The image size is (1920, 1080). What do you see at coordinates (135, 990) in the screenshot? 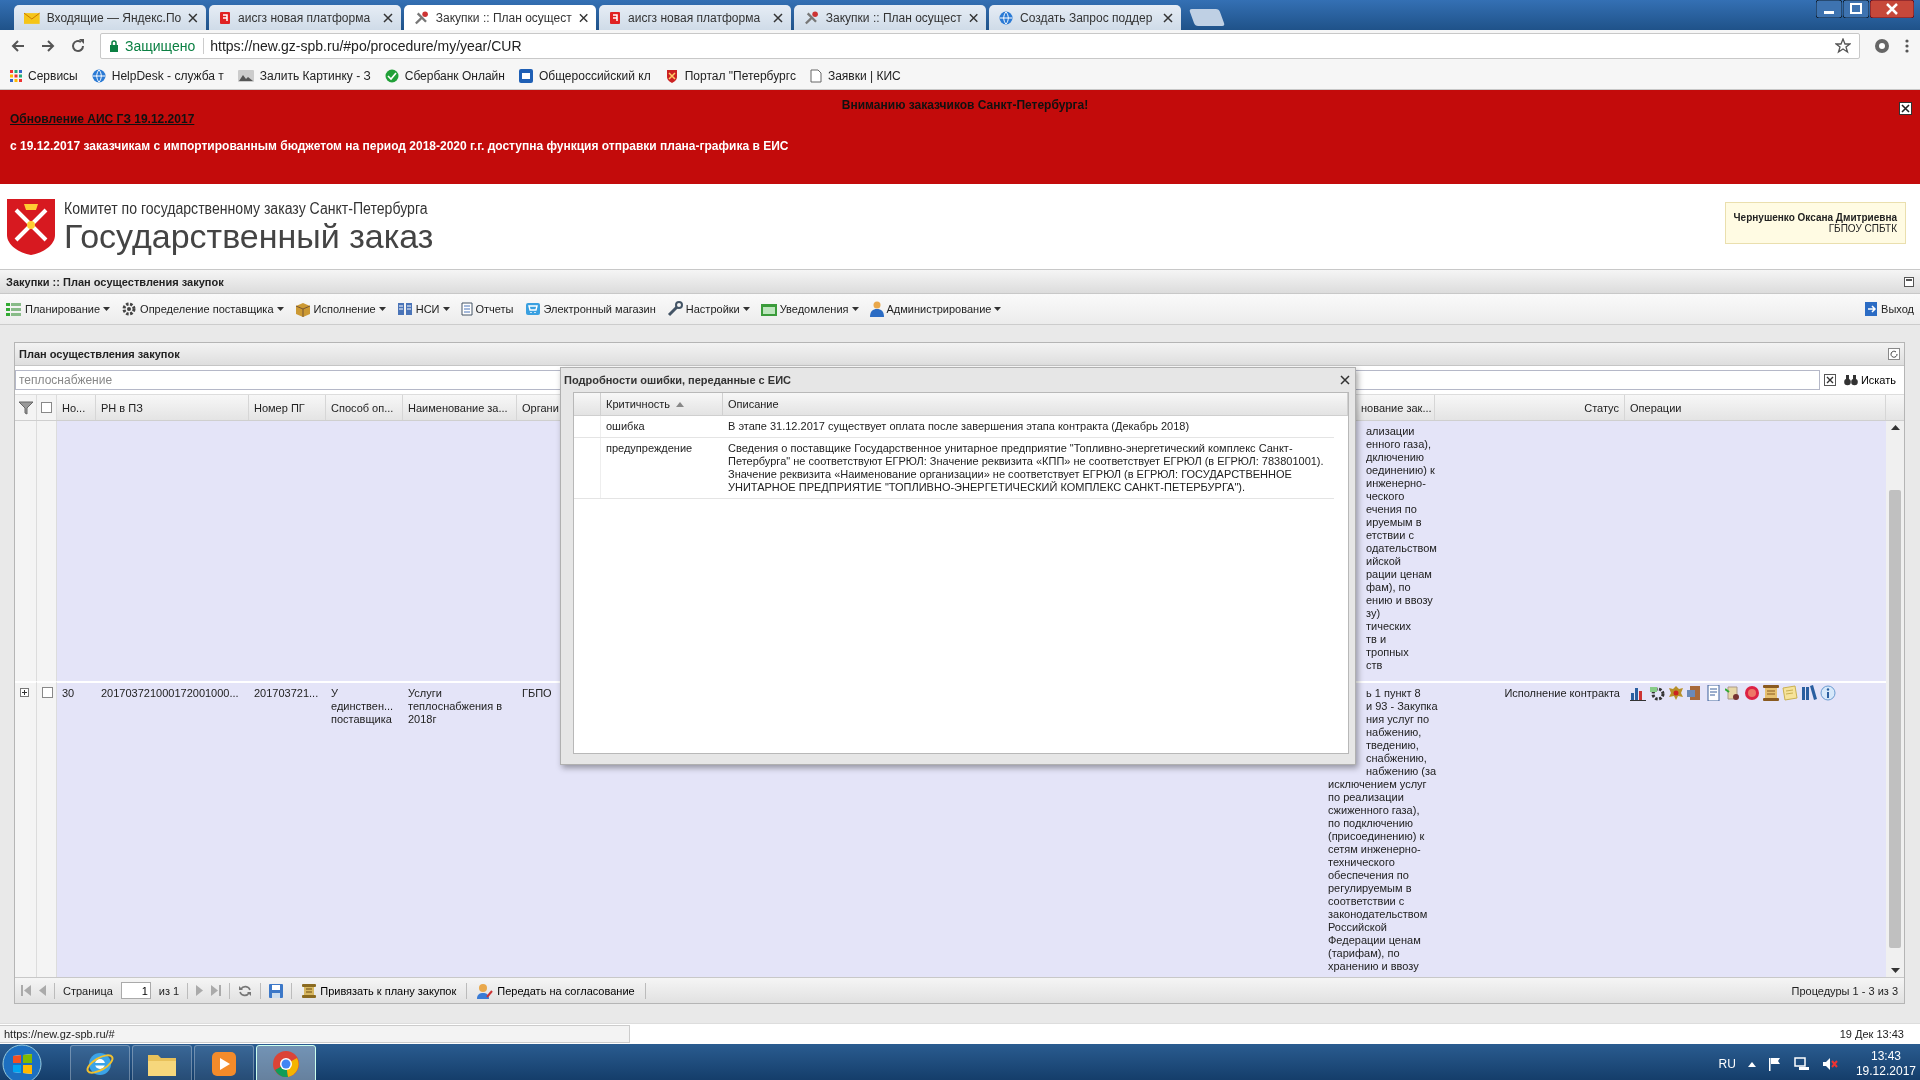
I see `page-field: 1` at bounding box center [135, 990].